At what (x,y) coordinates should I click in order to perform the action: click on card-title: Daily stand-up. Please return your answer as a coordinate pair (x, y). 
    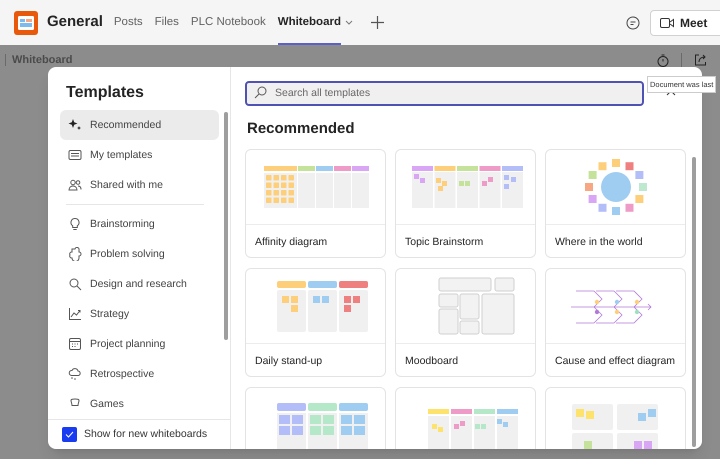
    Looking at the image, I should click on (289, 361).